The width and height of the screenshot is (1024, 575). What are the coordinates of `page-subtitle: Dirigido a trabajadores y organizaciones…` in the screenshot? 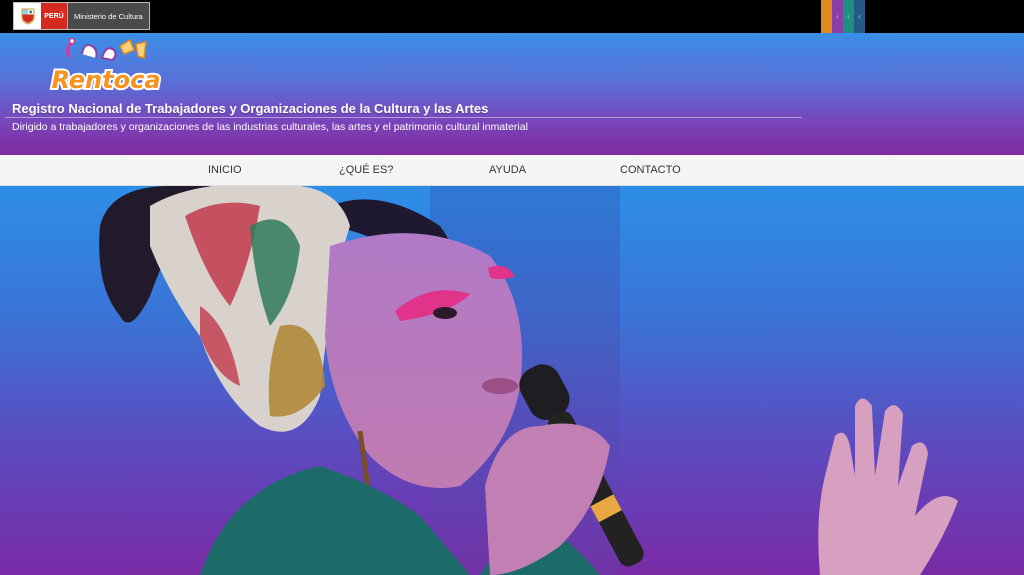 It's located at (270, 127).